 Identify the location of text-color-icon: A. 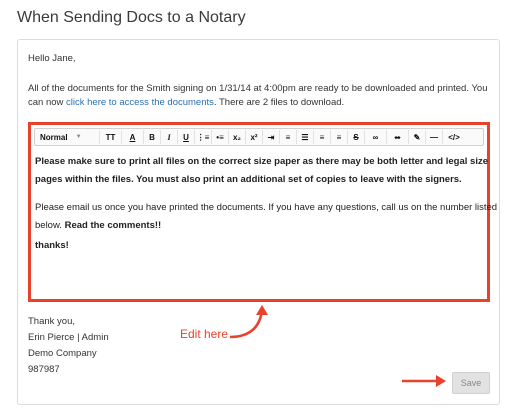
(132, 137).